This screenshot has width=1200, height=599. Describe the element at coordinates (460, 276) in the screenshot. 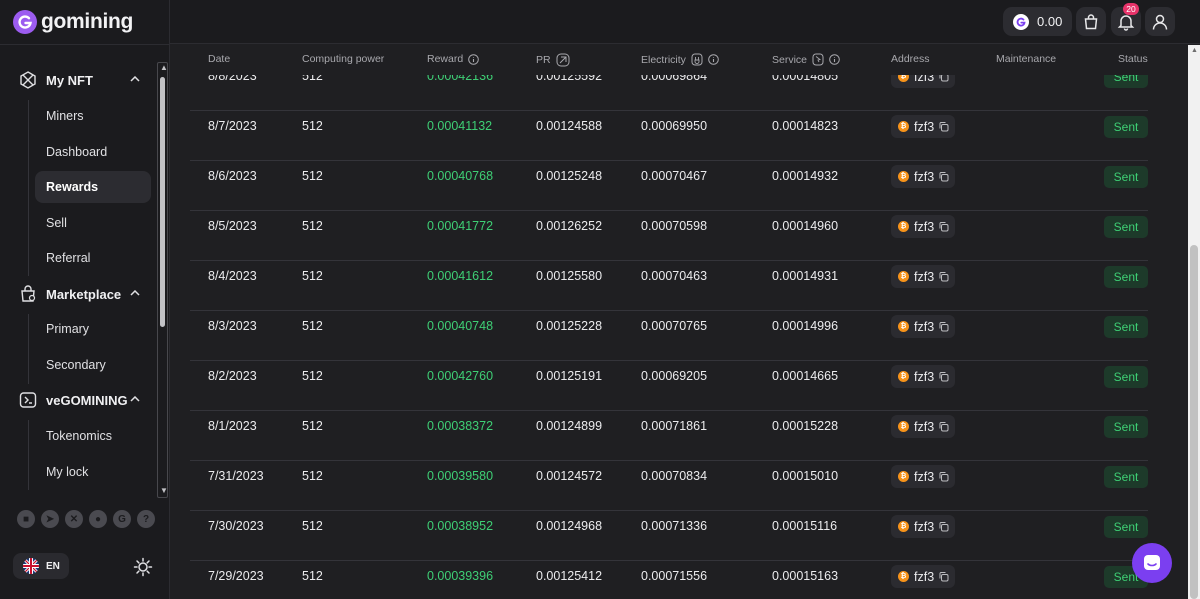

I see `cell-reward: 0.00041612` at that location.